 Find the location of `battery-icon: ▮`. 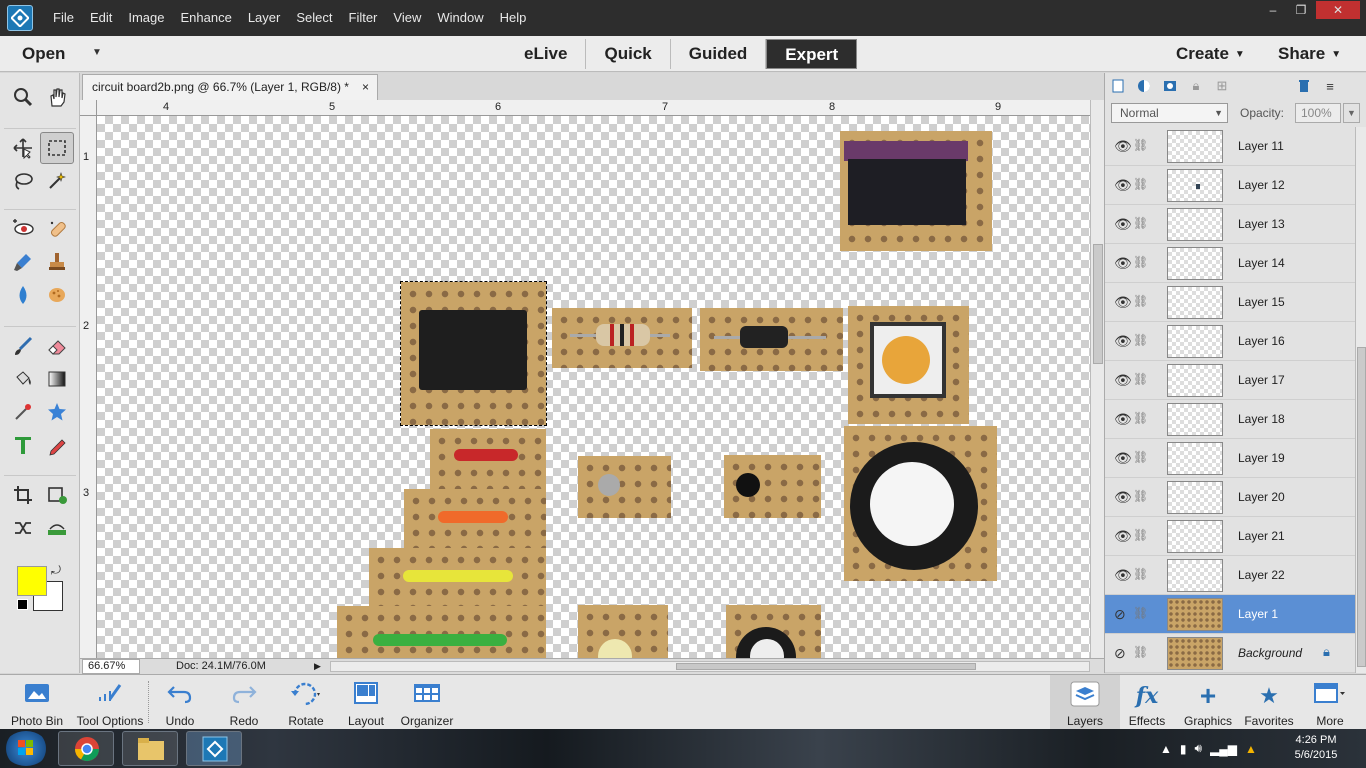

battery-icon: ▮ is located at coordinates (1183, 749).